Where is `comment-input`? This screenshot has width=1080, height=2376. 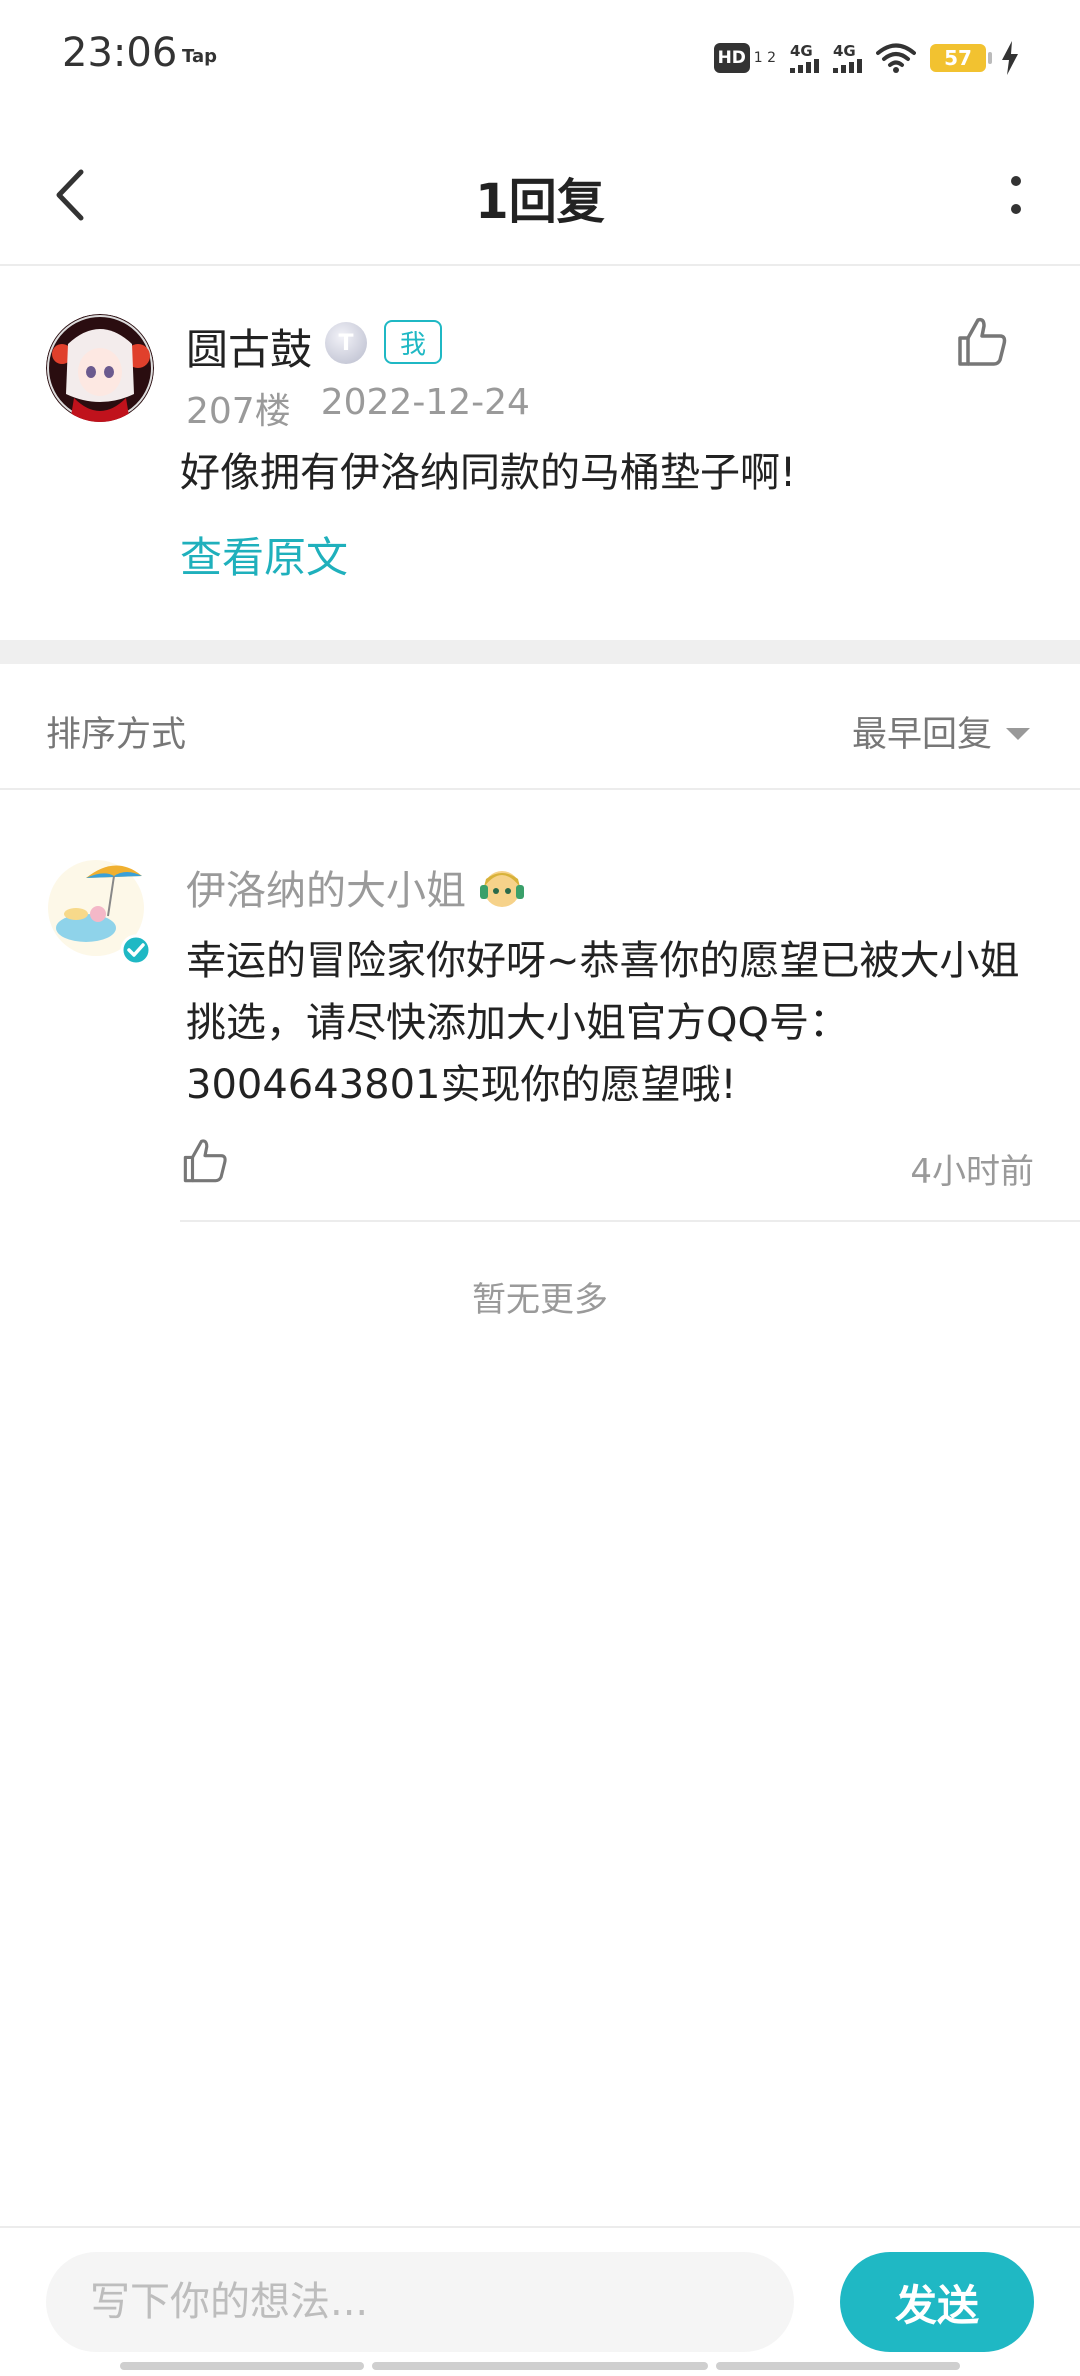 comment-input is located at coordinates (420, 2302).